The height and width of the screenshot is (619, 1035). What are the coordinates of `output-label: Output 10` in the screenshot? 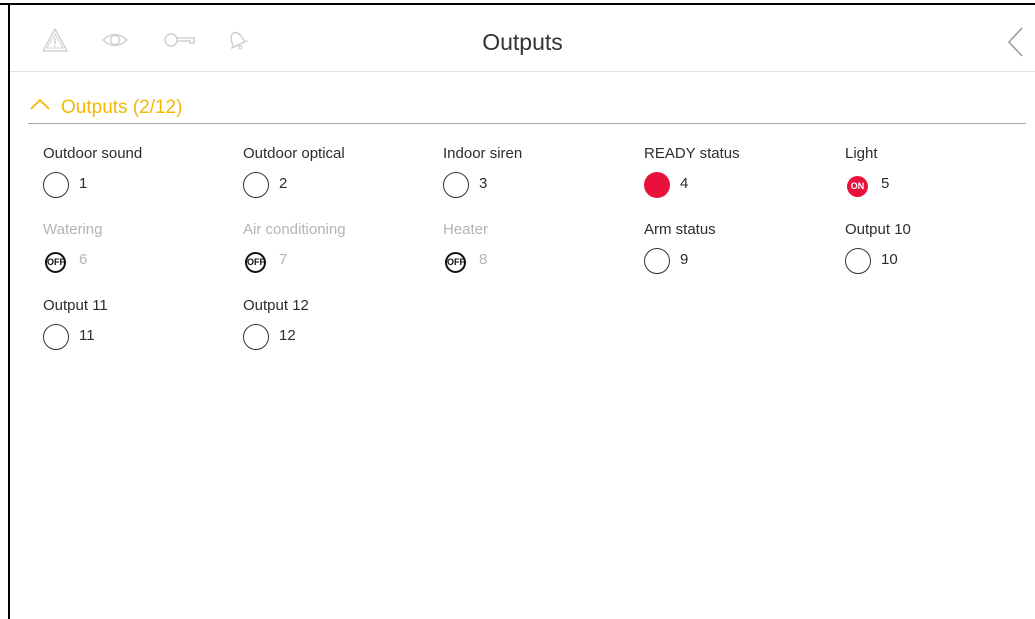 It's located at (878, 229).